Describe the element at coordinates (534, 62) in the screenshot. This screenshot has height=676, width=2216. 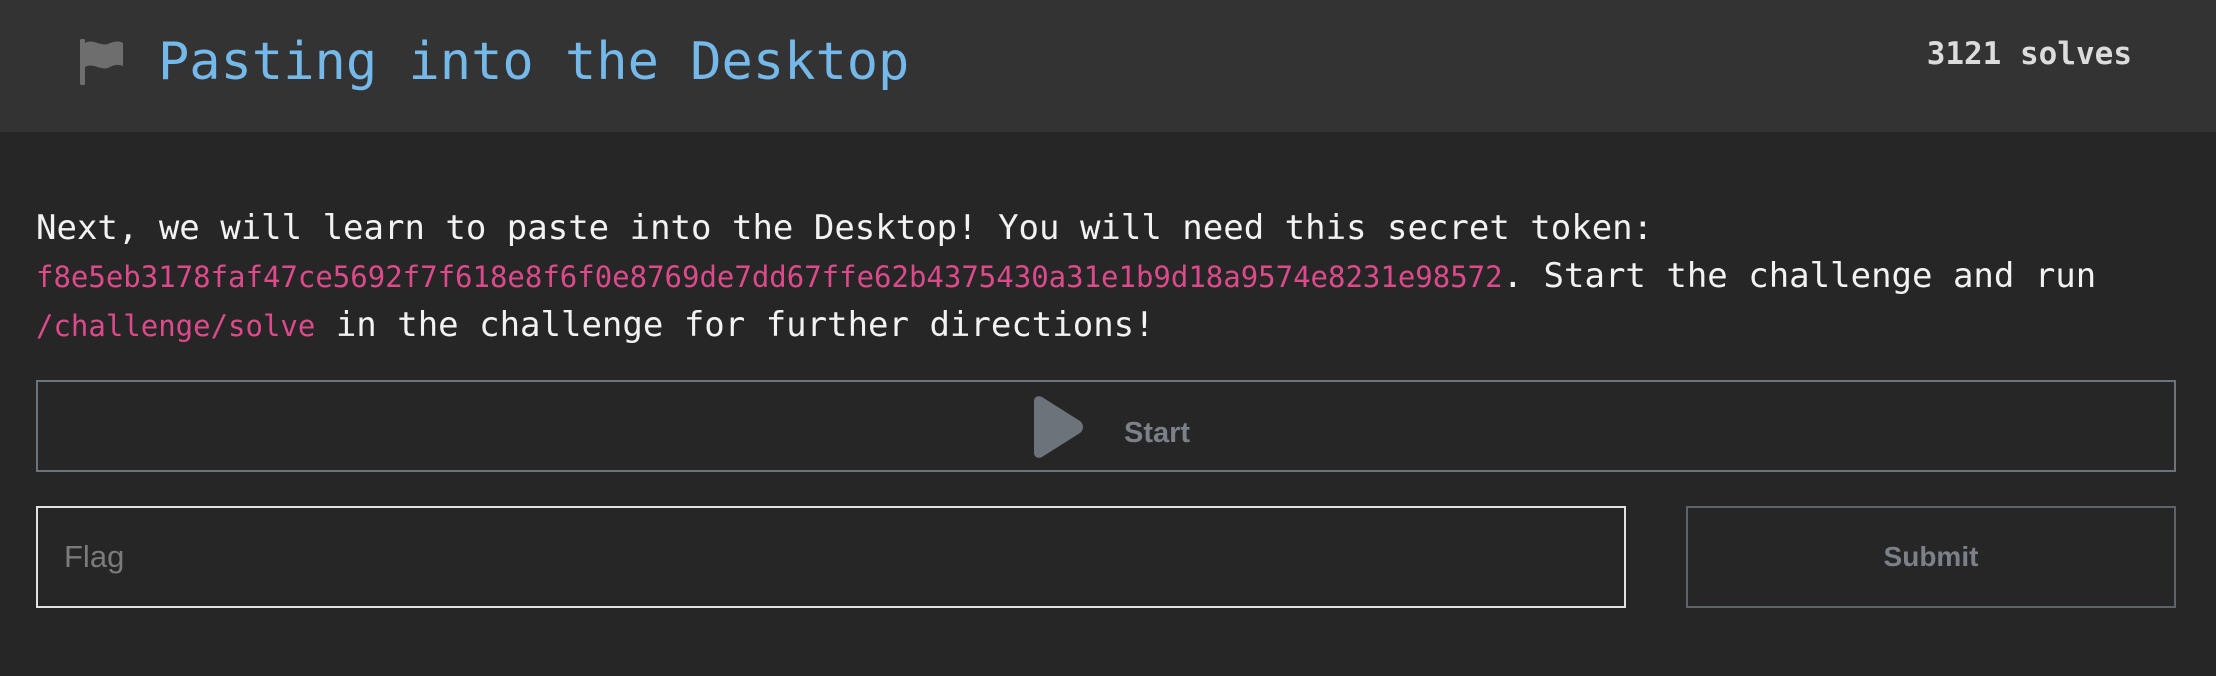
I see `challenge-title: Pasting into the Desktop` at that location.